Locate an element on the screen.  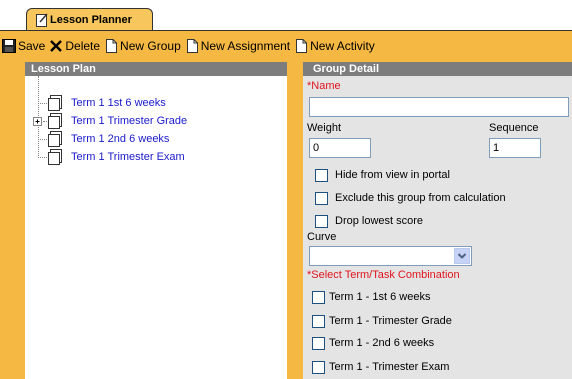
term-option: Term 1 - 1st 6 weeks is located at coordinates (371, 297).